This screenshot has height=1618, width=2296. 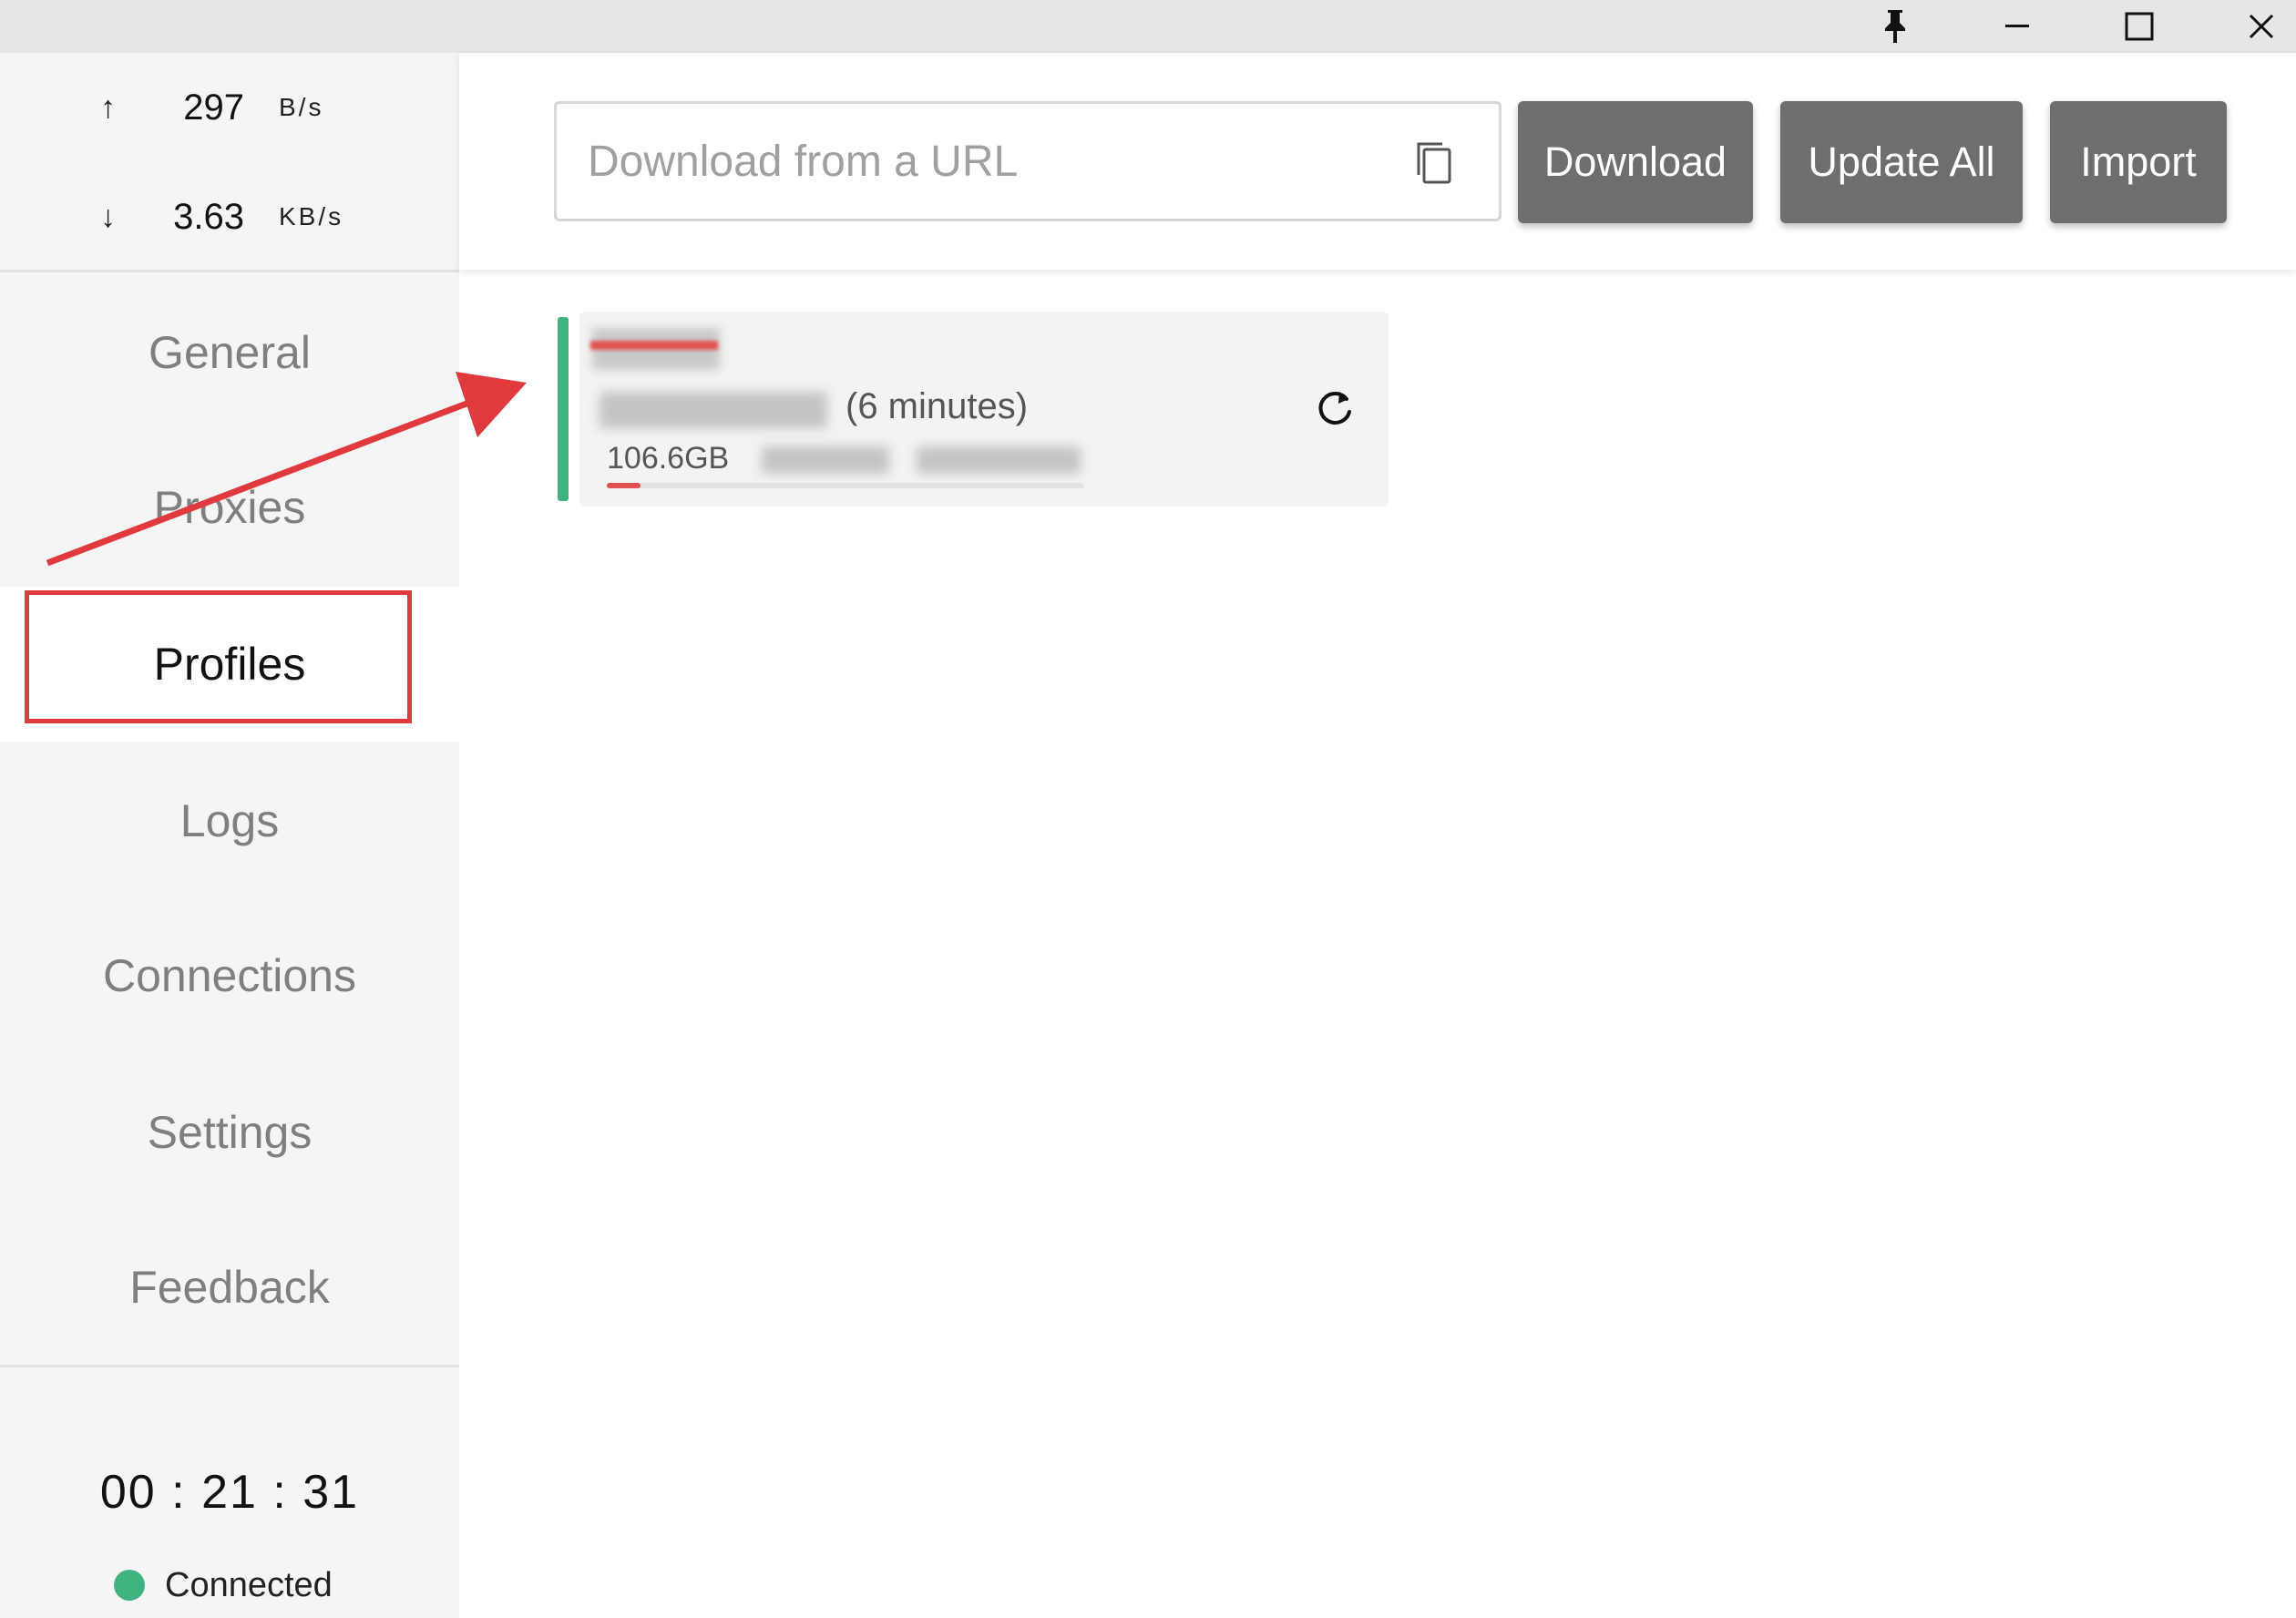 What do you see at coordinates (826, 460) in the screenshot?
I see `profile-usage-blurred` at bounding box center [826, 460].